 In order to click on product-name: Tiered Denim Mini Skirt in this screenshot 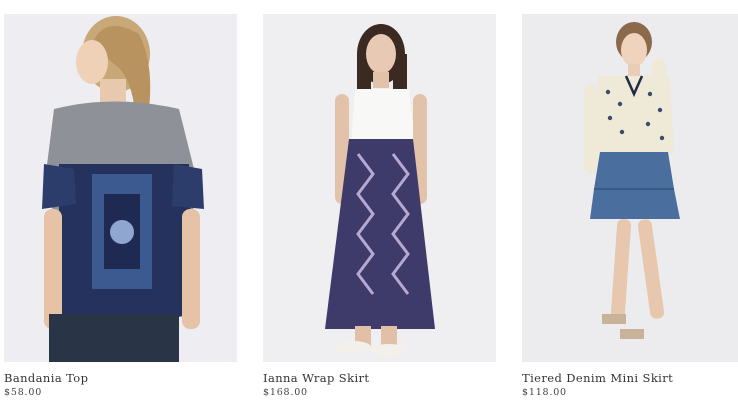, I will do `click(630, 378)`.